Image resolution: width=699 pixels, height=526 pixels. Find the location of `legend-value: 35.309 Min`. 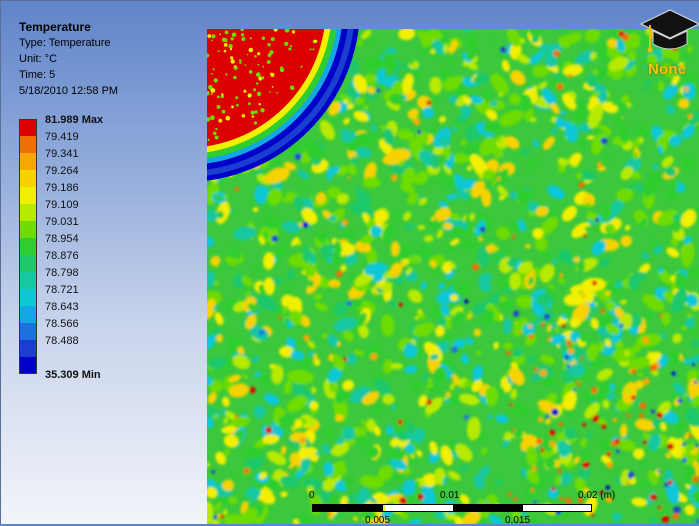

legend-value: 35.309 Min is located at coordinates (73, 375).